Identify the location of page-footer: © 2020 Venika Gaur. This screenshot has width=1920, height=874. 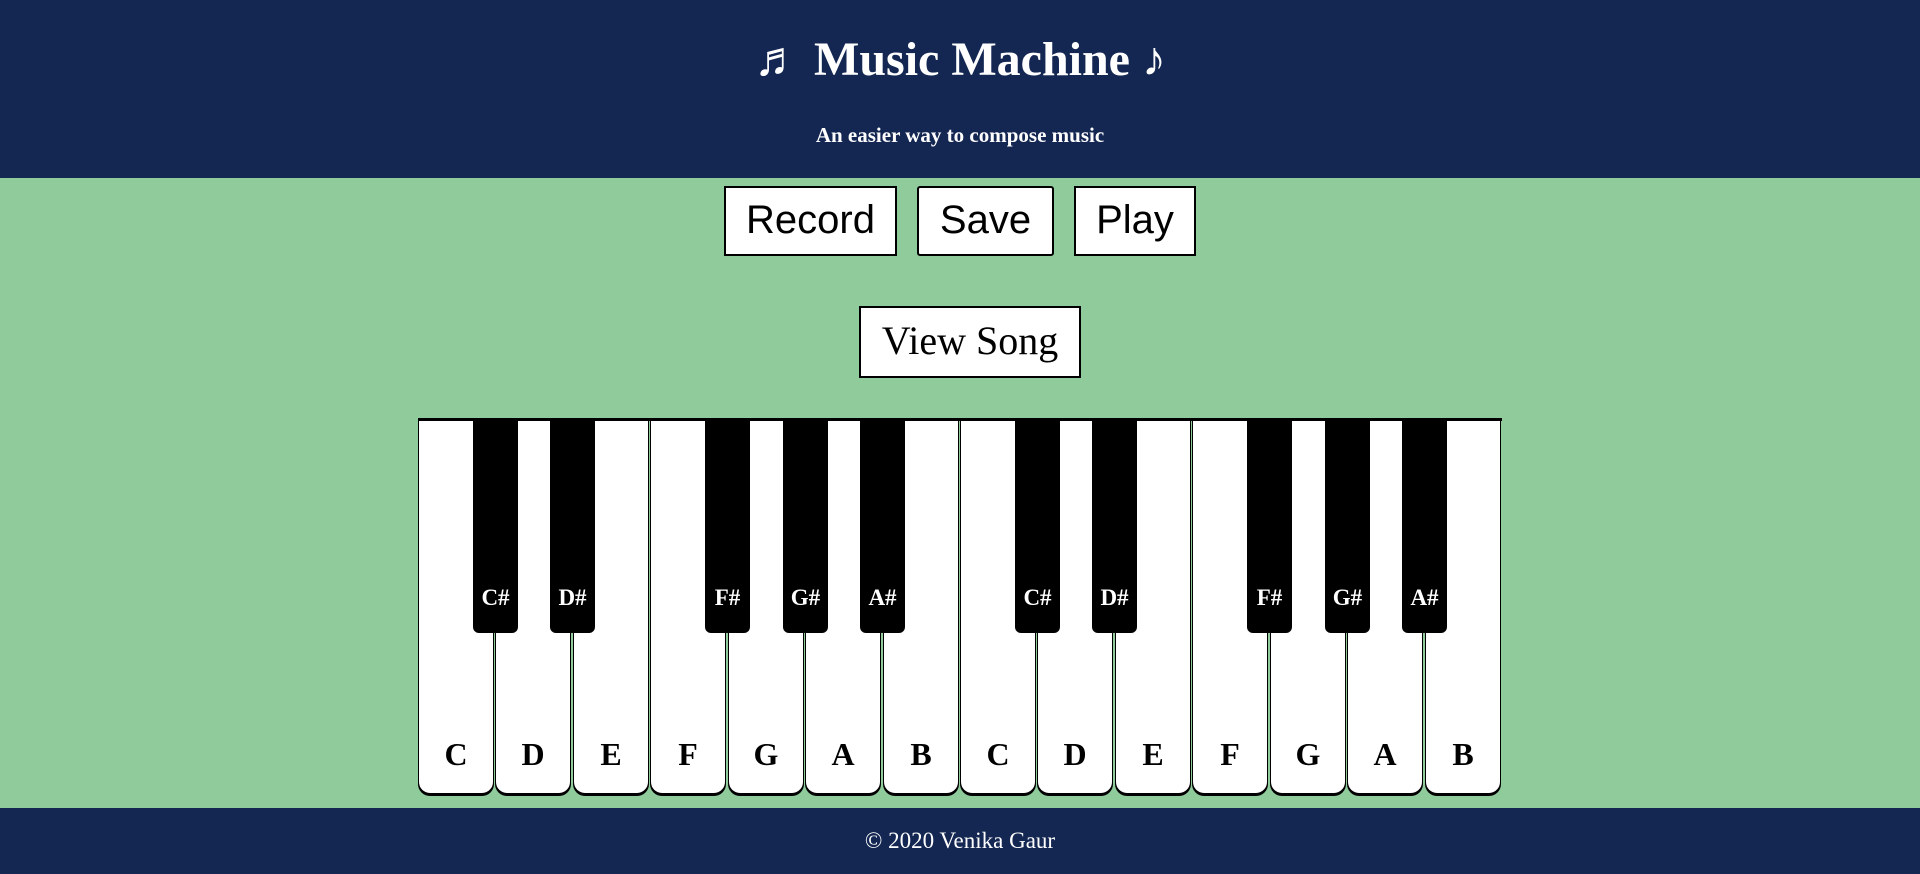
(960, 841).